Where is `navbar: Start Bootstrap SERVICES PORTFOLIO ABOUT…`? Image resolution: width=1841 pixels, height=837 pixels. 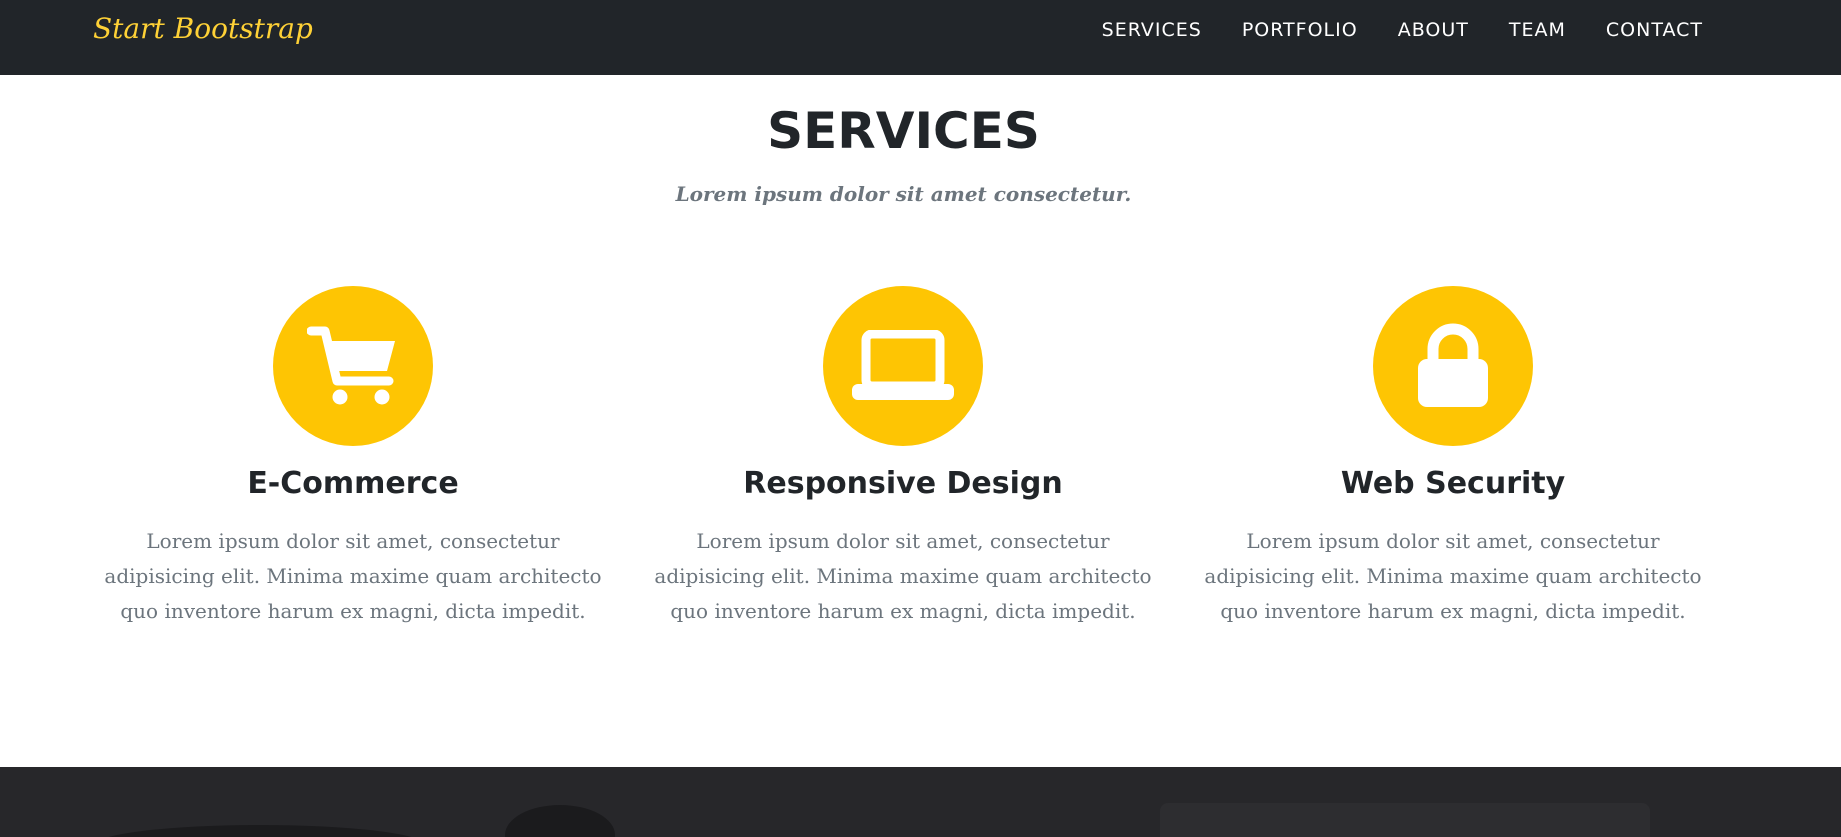
navbar: Start Bootstrap SERVICES PORTFOLIO ABOUT… is located at coordinates (920, 37).